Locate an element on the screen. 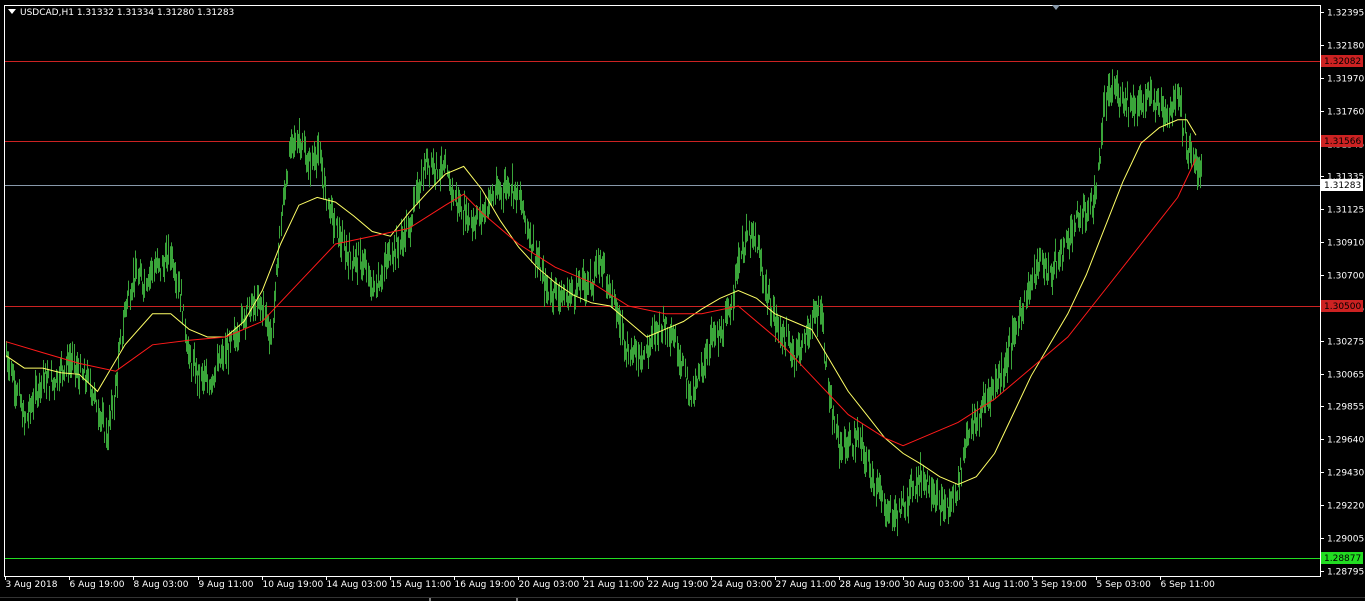 The width and height of the screenshot is (1365, 601). y-tick-label: 1.29855 is located at coordinates (1345, 408).